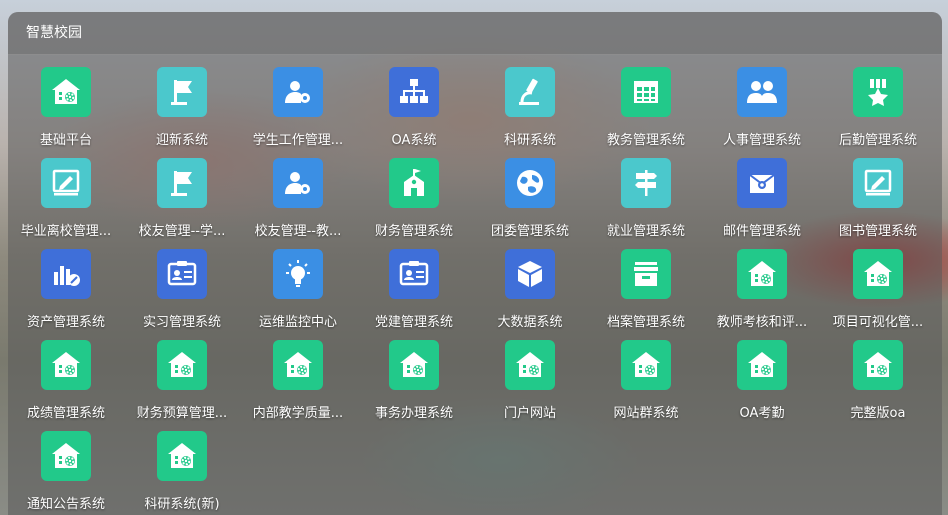 This screenshot has height=515, width=948. What do you see at coordinates (530, 274) in the screenshot?
I see `cube-icon` at bounding box center [530, 274].